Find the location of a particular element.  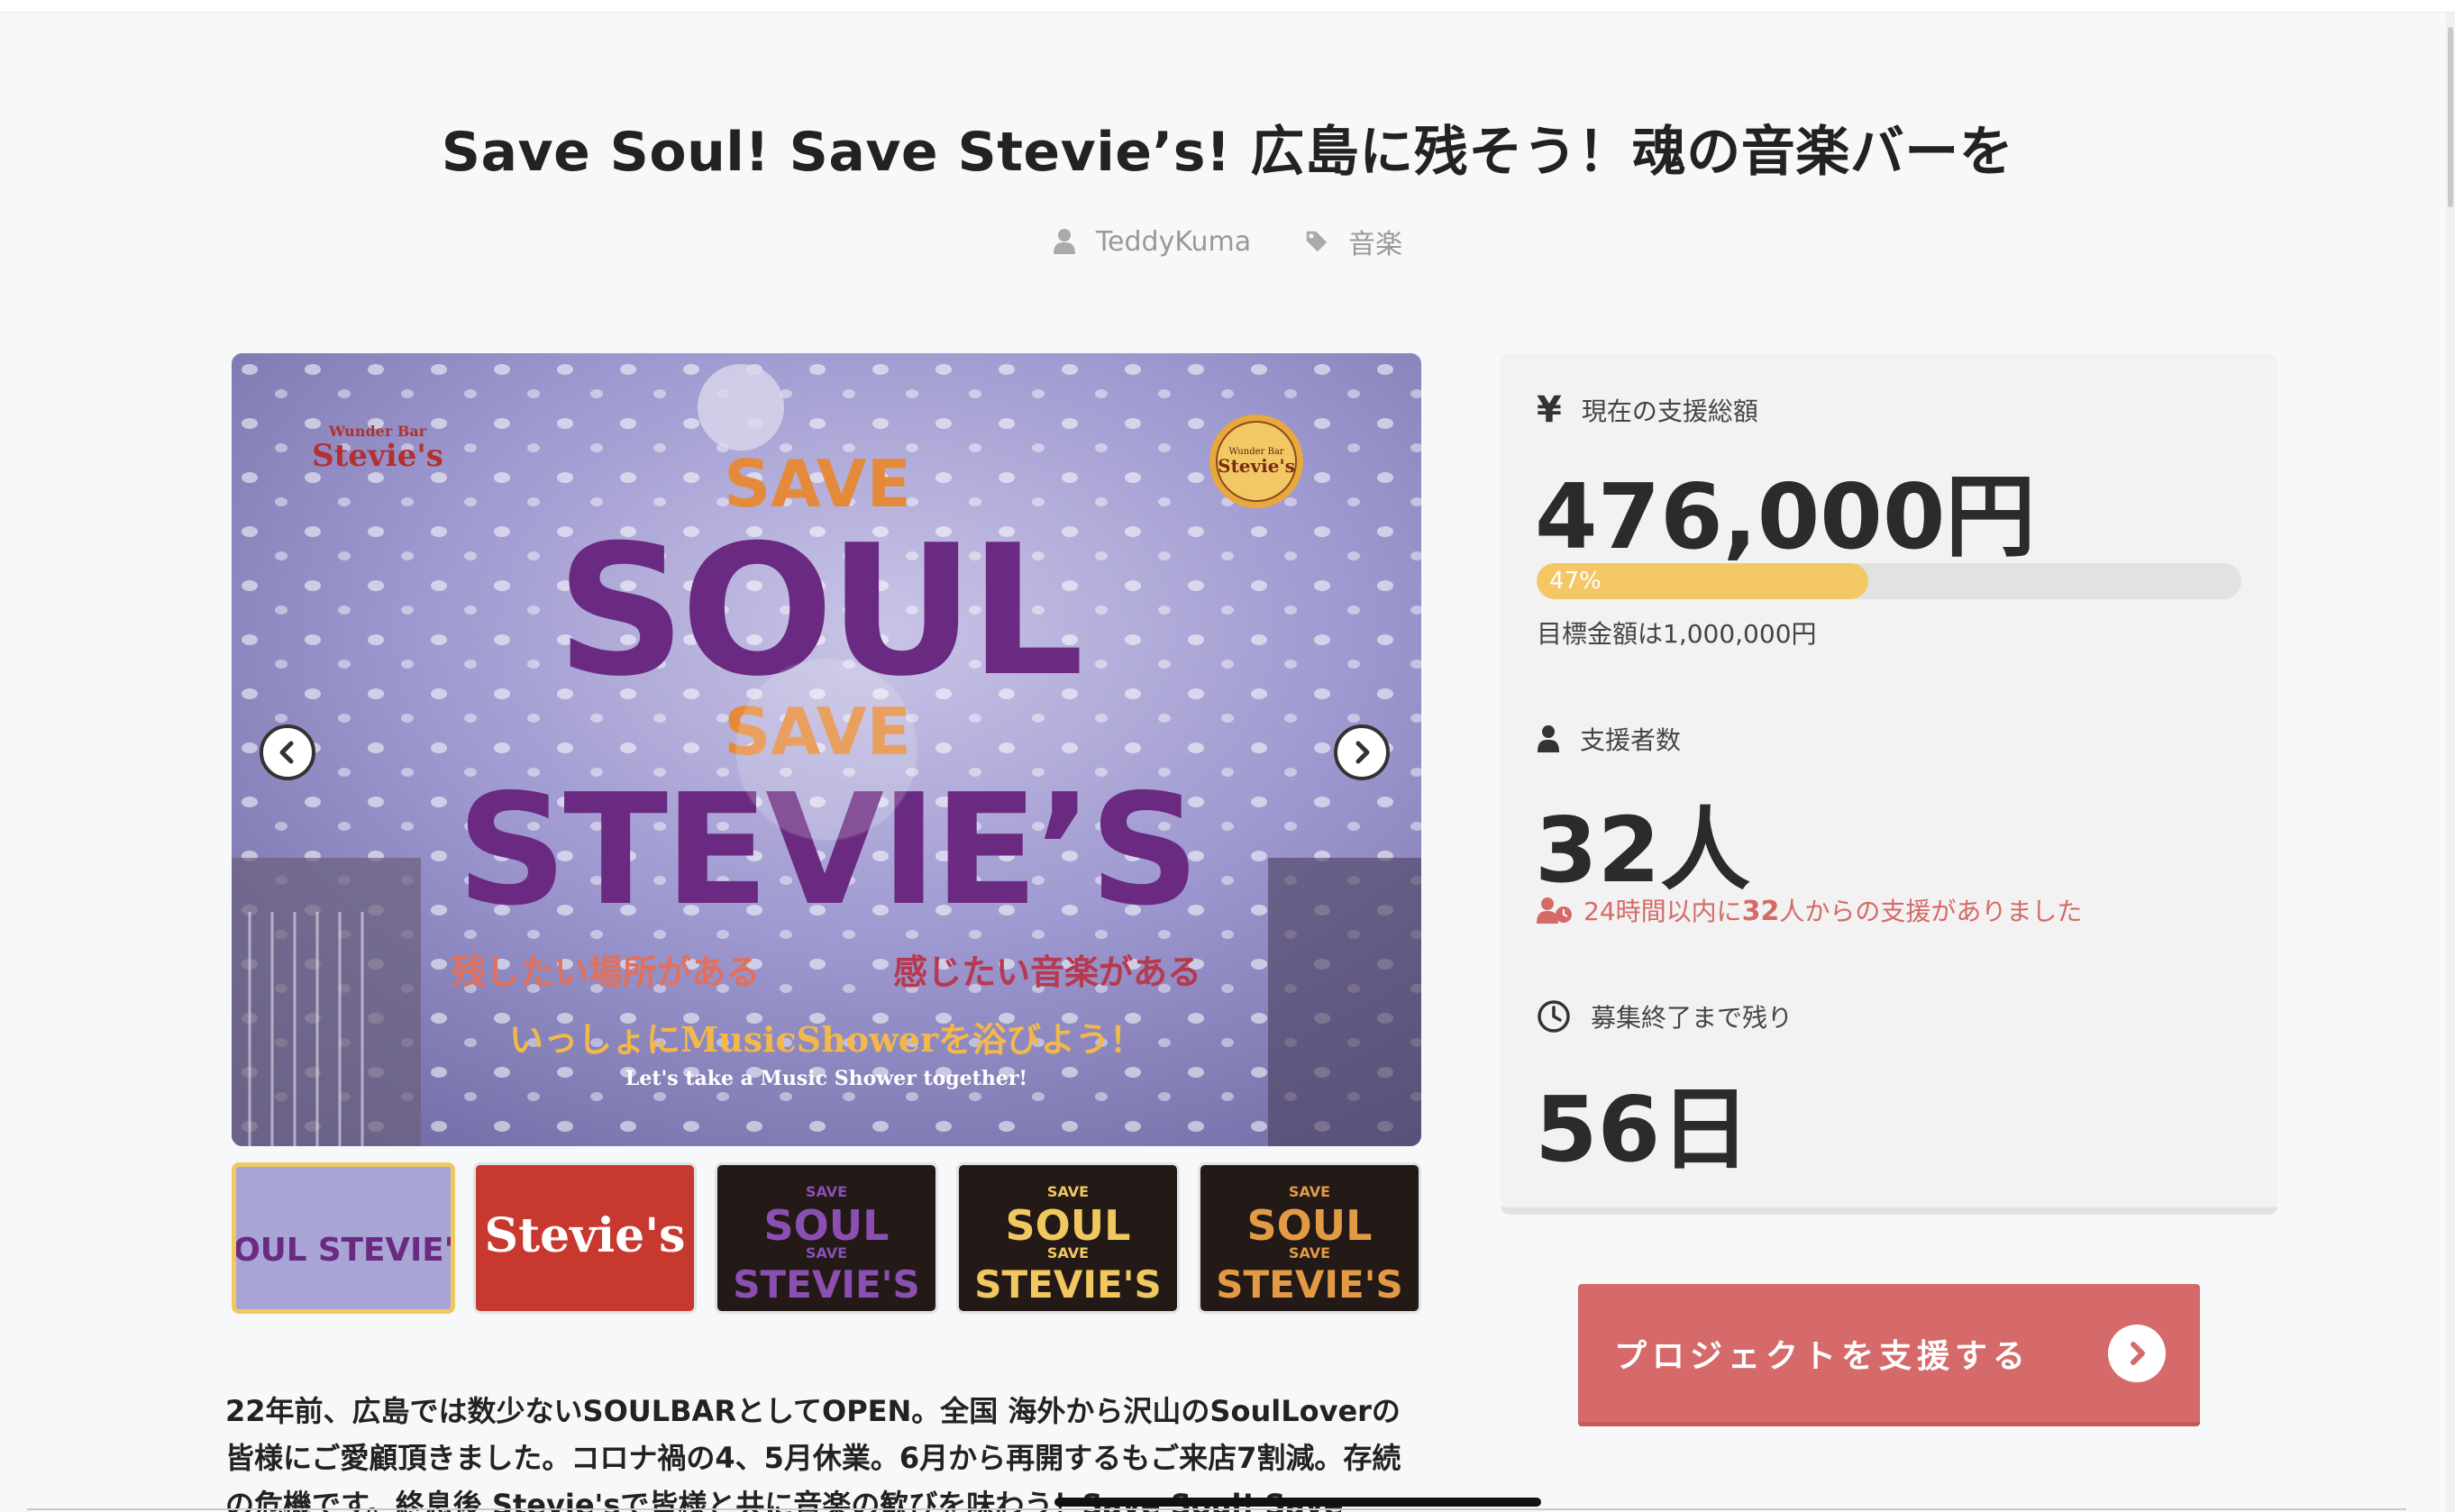

backers-count: 32人 is located at coordinates (1643, 850).